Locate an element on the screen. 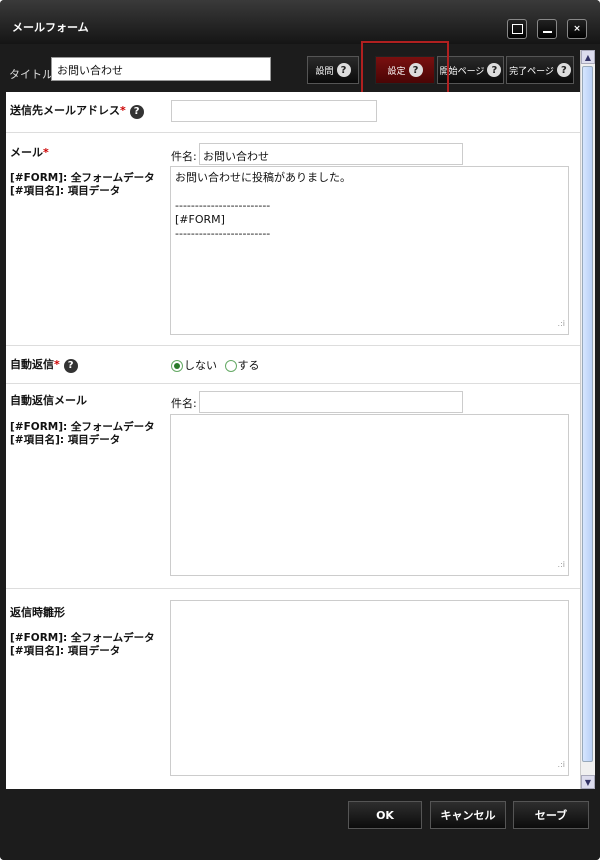 The height and width of the screenshot is (860, 600). radio-yes-label: する is located at coordinates (249, 365).